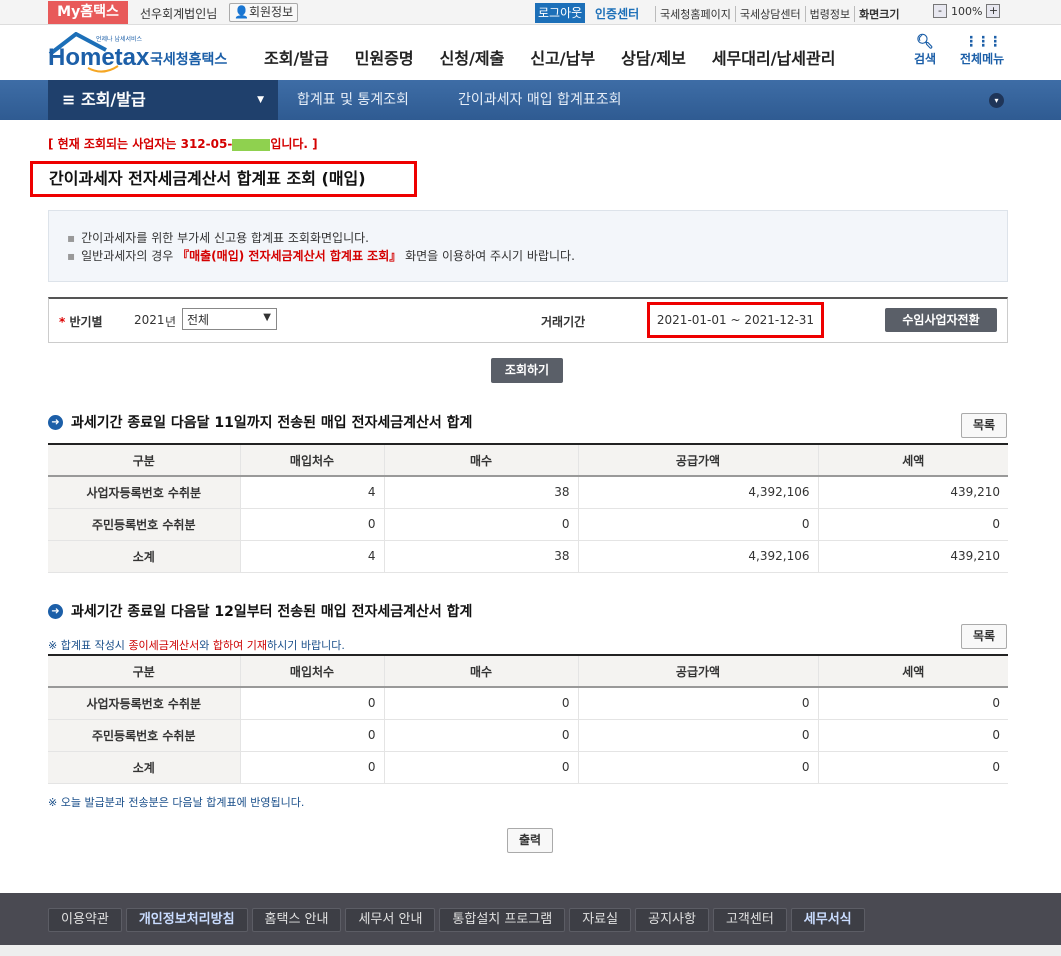  I want to click on footer-link: 개인정보처리방침, so click(186, 920).